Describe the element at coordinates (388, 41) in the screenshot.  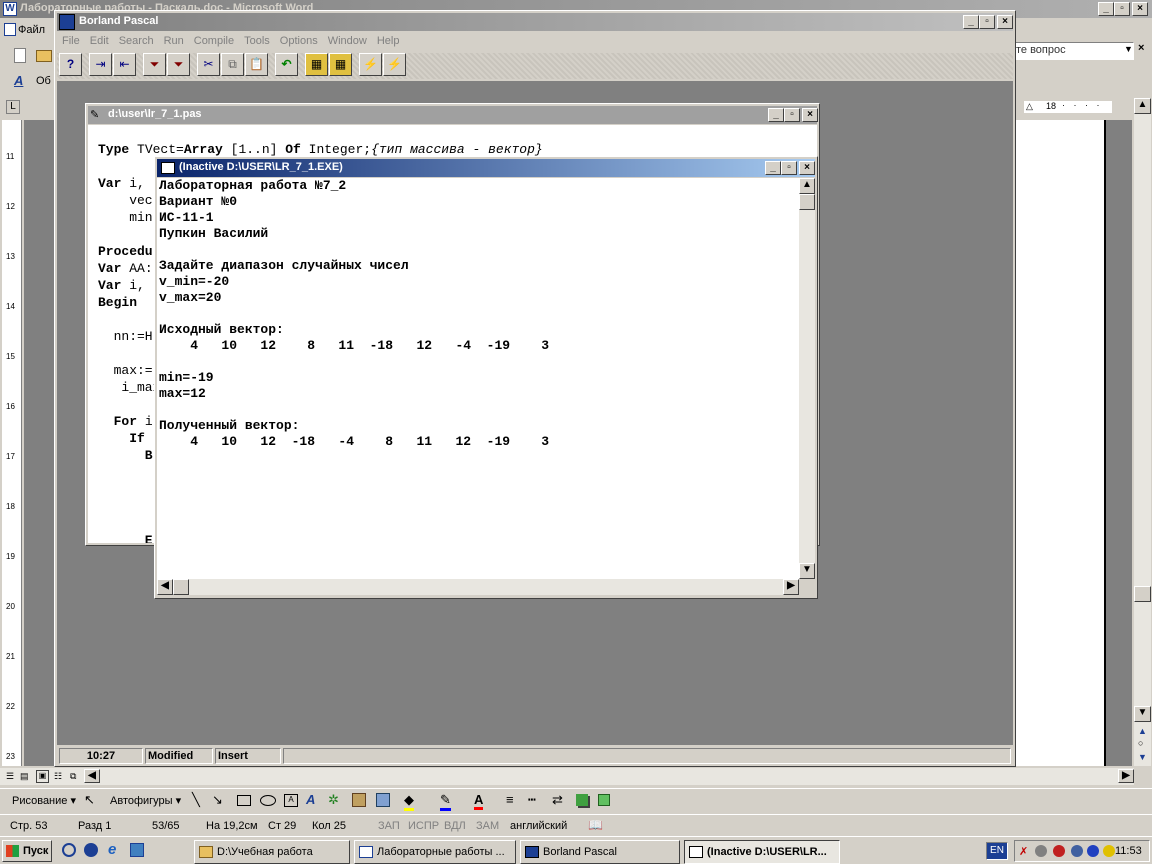
I see `bp-menu-help: Help` at that location.